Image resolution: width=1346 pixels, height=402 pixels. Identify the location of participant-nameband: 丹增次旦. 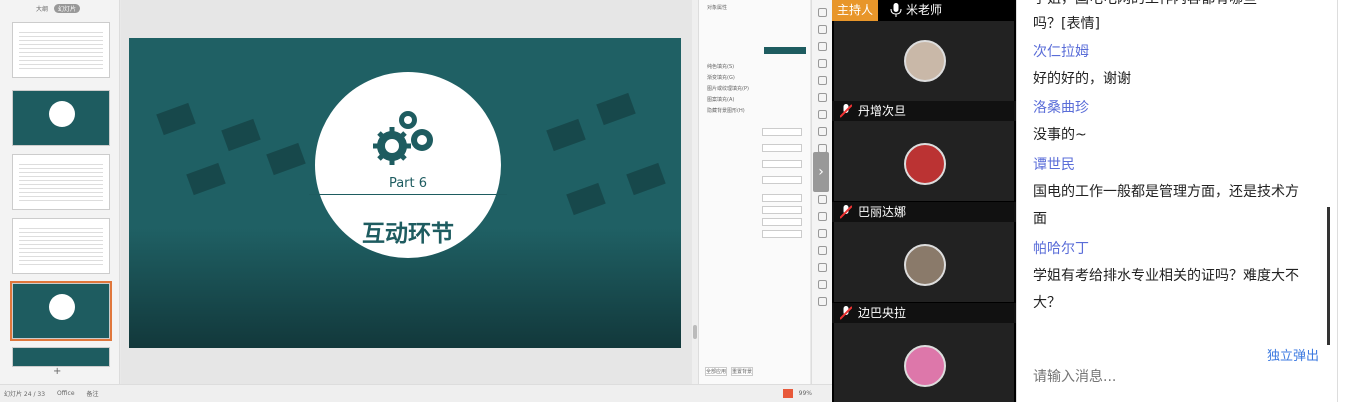
(924, 111).